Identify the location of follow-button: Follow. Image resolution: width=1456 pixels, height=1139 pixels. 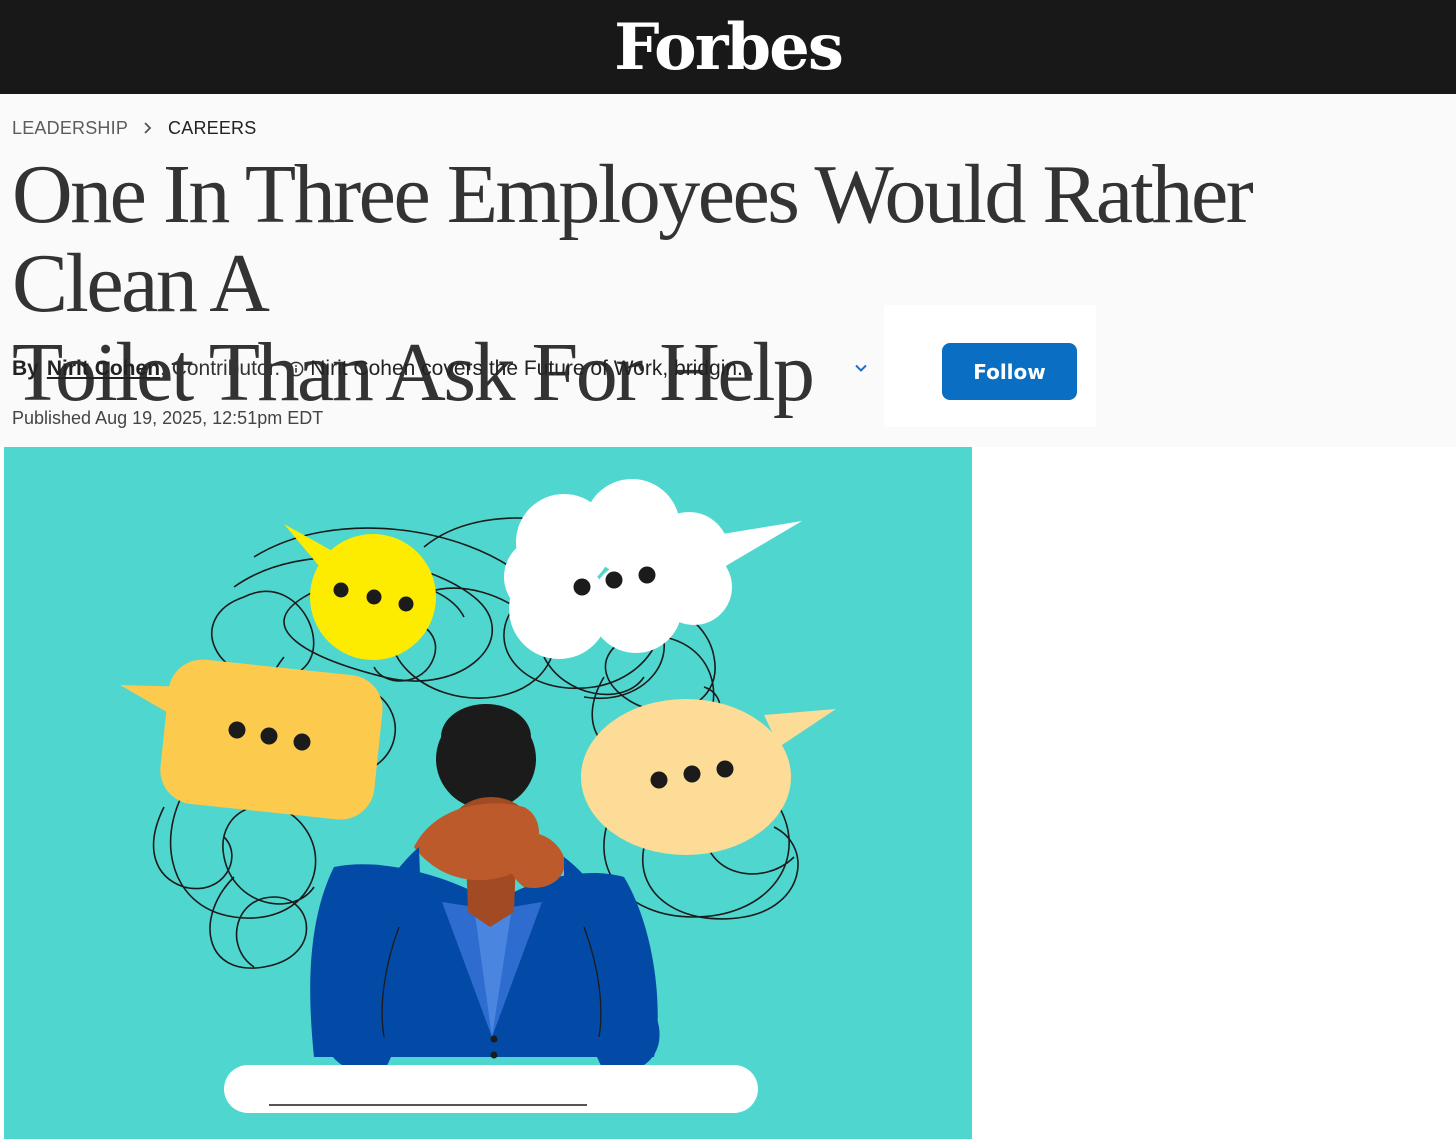
(1009, 371).